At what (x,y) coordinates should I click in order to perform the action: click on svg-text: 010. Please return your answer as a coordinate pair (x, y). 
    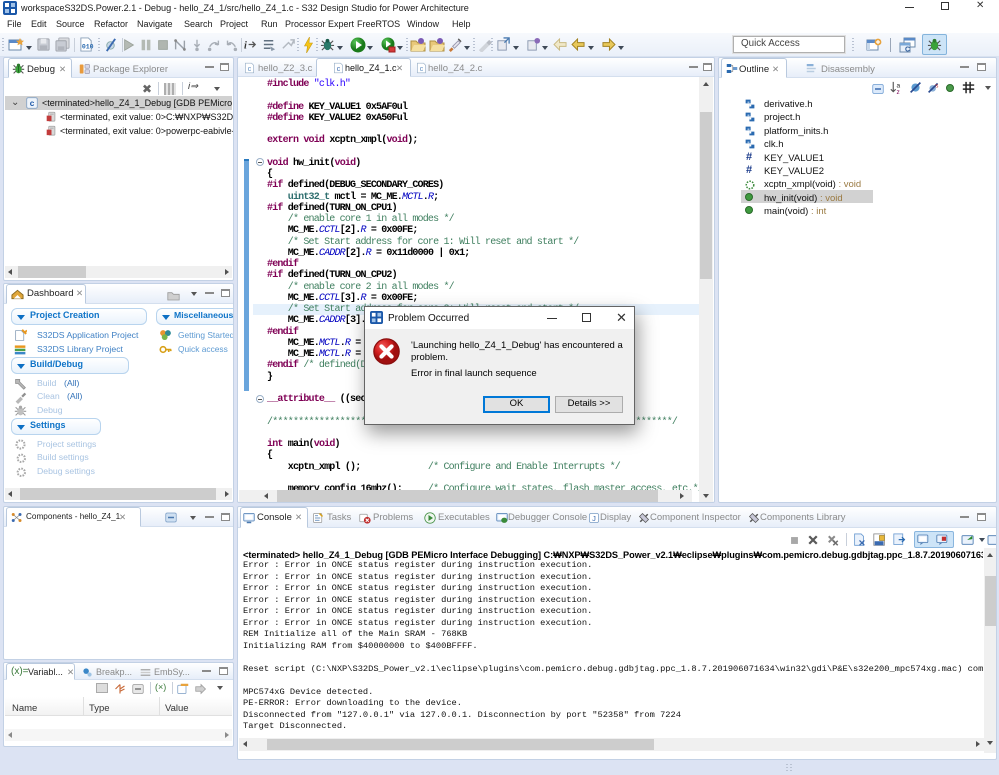
    Looking at the image, I should click on (88, 46).